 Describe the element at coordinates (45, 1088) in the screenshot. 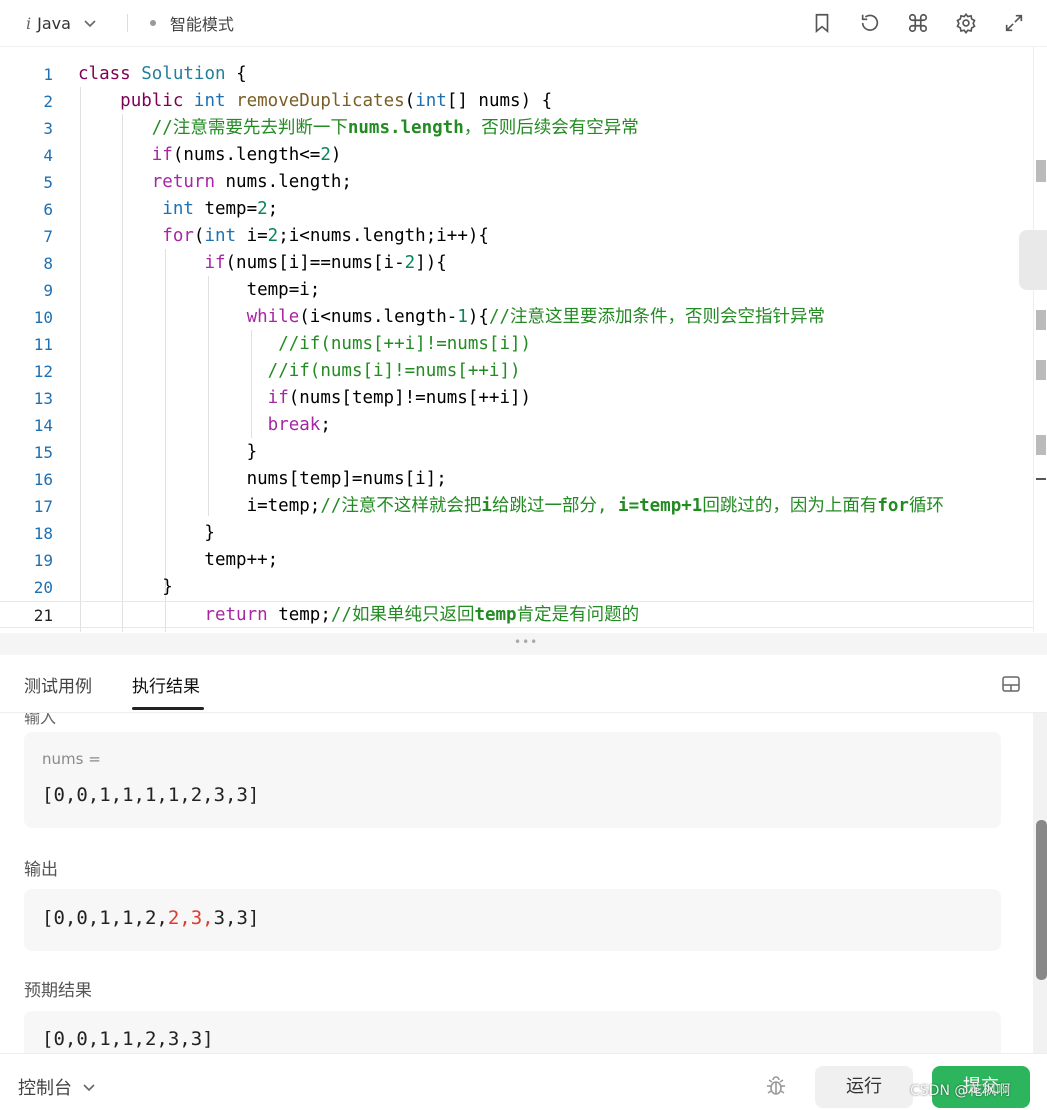

I see `console-label: 控制台` at that location.